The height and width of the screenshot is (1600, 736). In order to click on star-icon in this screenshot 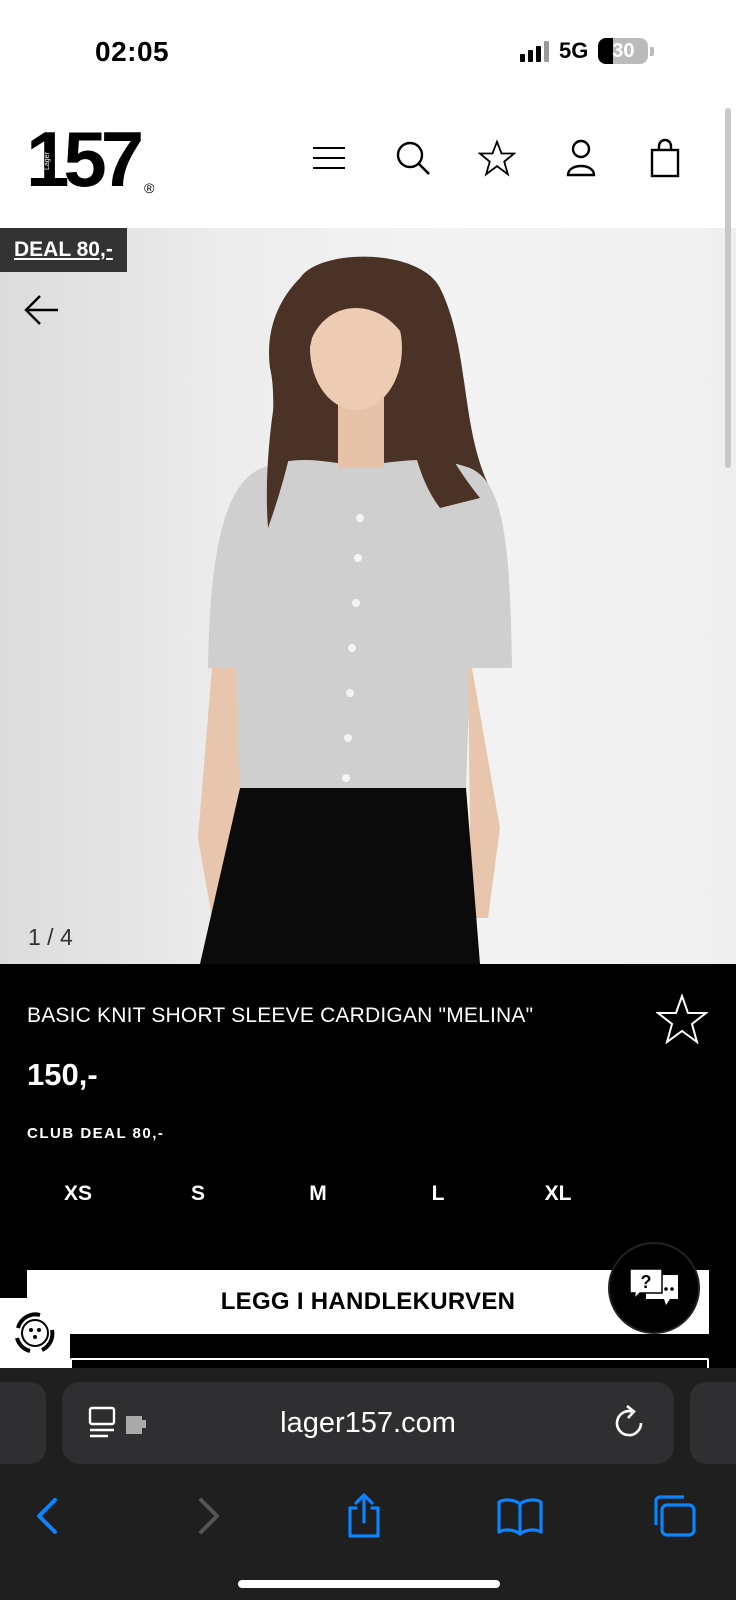, I will do `click(497, 158)`.